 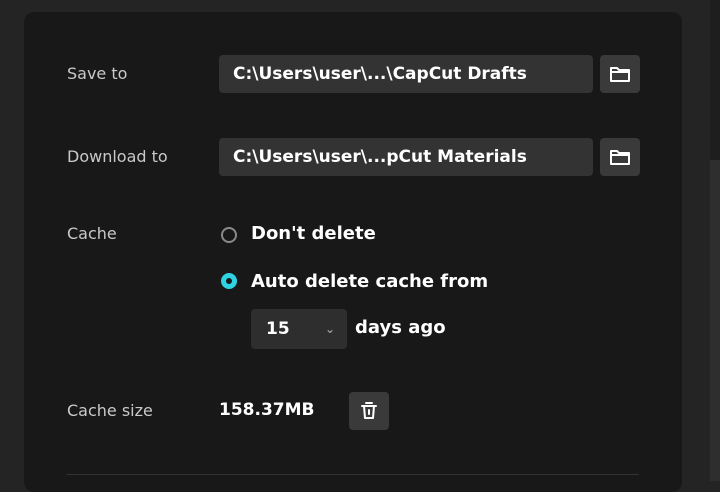 What do you see at coordinates (400, 327) in the screenshot?
I see `days-ago-label: days ago` at bounding box center [400, 327].